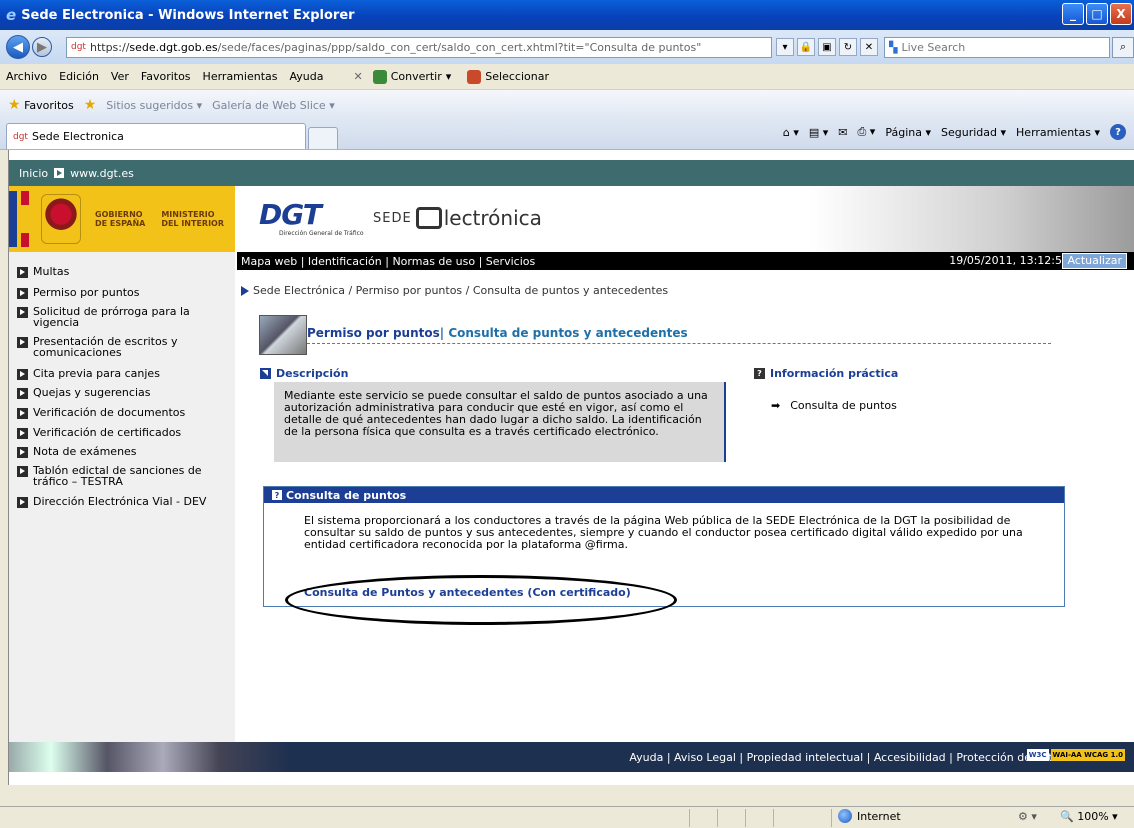  I want to click on nav-item-verif-certificados: Verificación de certificados, so click(124, 433).